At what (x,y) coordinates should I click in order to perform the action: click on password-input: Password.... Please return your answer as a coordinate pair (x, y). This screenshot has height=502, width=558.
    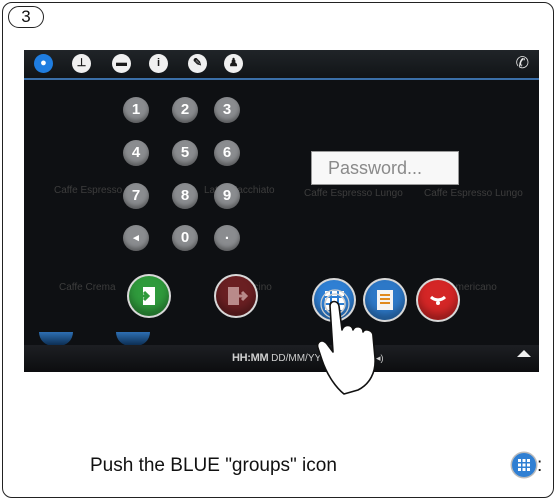
    Looking at the image, I should click on (385, 168).